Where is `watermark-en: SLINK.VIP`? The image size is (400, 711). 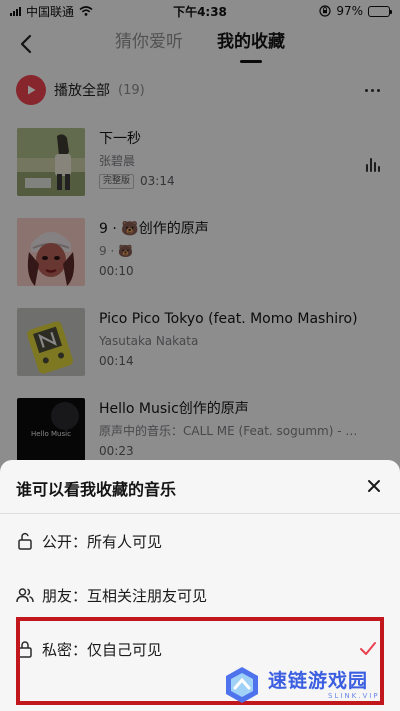 watermark-en: SLINK.VIP is located at coordinates (354, 696).